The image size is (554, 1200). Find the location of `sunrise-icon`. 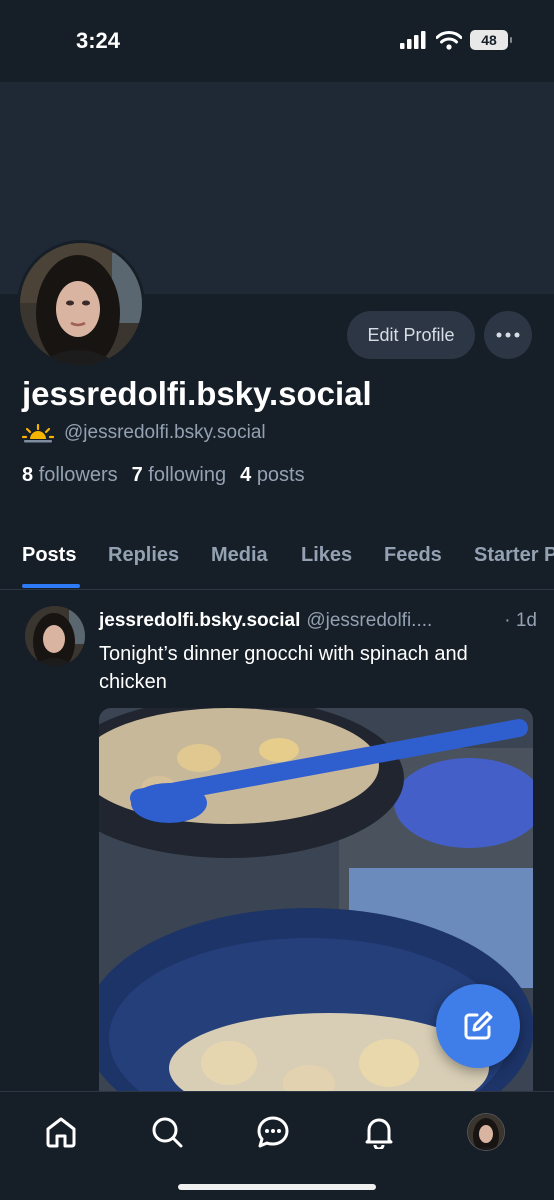

sunrise-icon is located at coordinates (38, 433).